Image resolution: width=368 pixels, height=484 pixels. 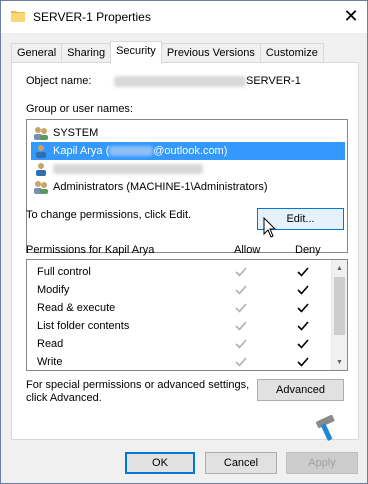 I want to click on object-name-text: SERVER-1, so click(x=273, y=81).